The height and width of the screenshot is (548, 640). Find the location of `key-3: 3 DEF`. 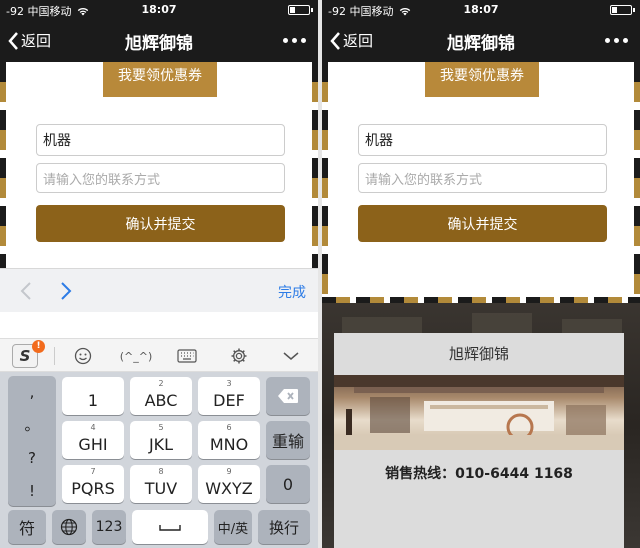

key-3: 3 DEF is located at coordinates (229, 396).